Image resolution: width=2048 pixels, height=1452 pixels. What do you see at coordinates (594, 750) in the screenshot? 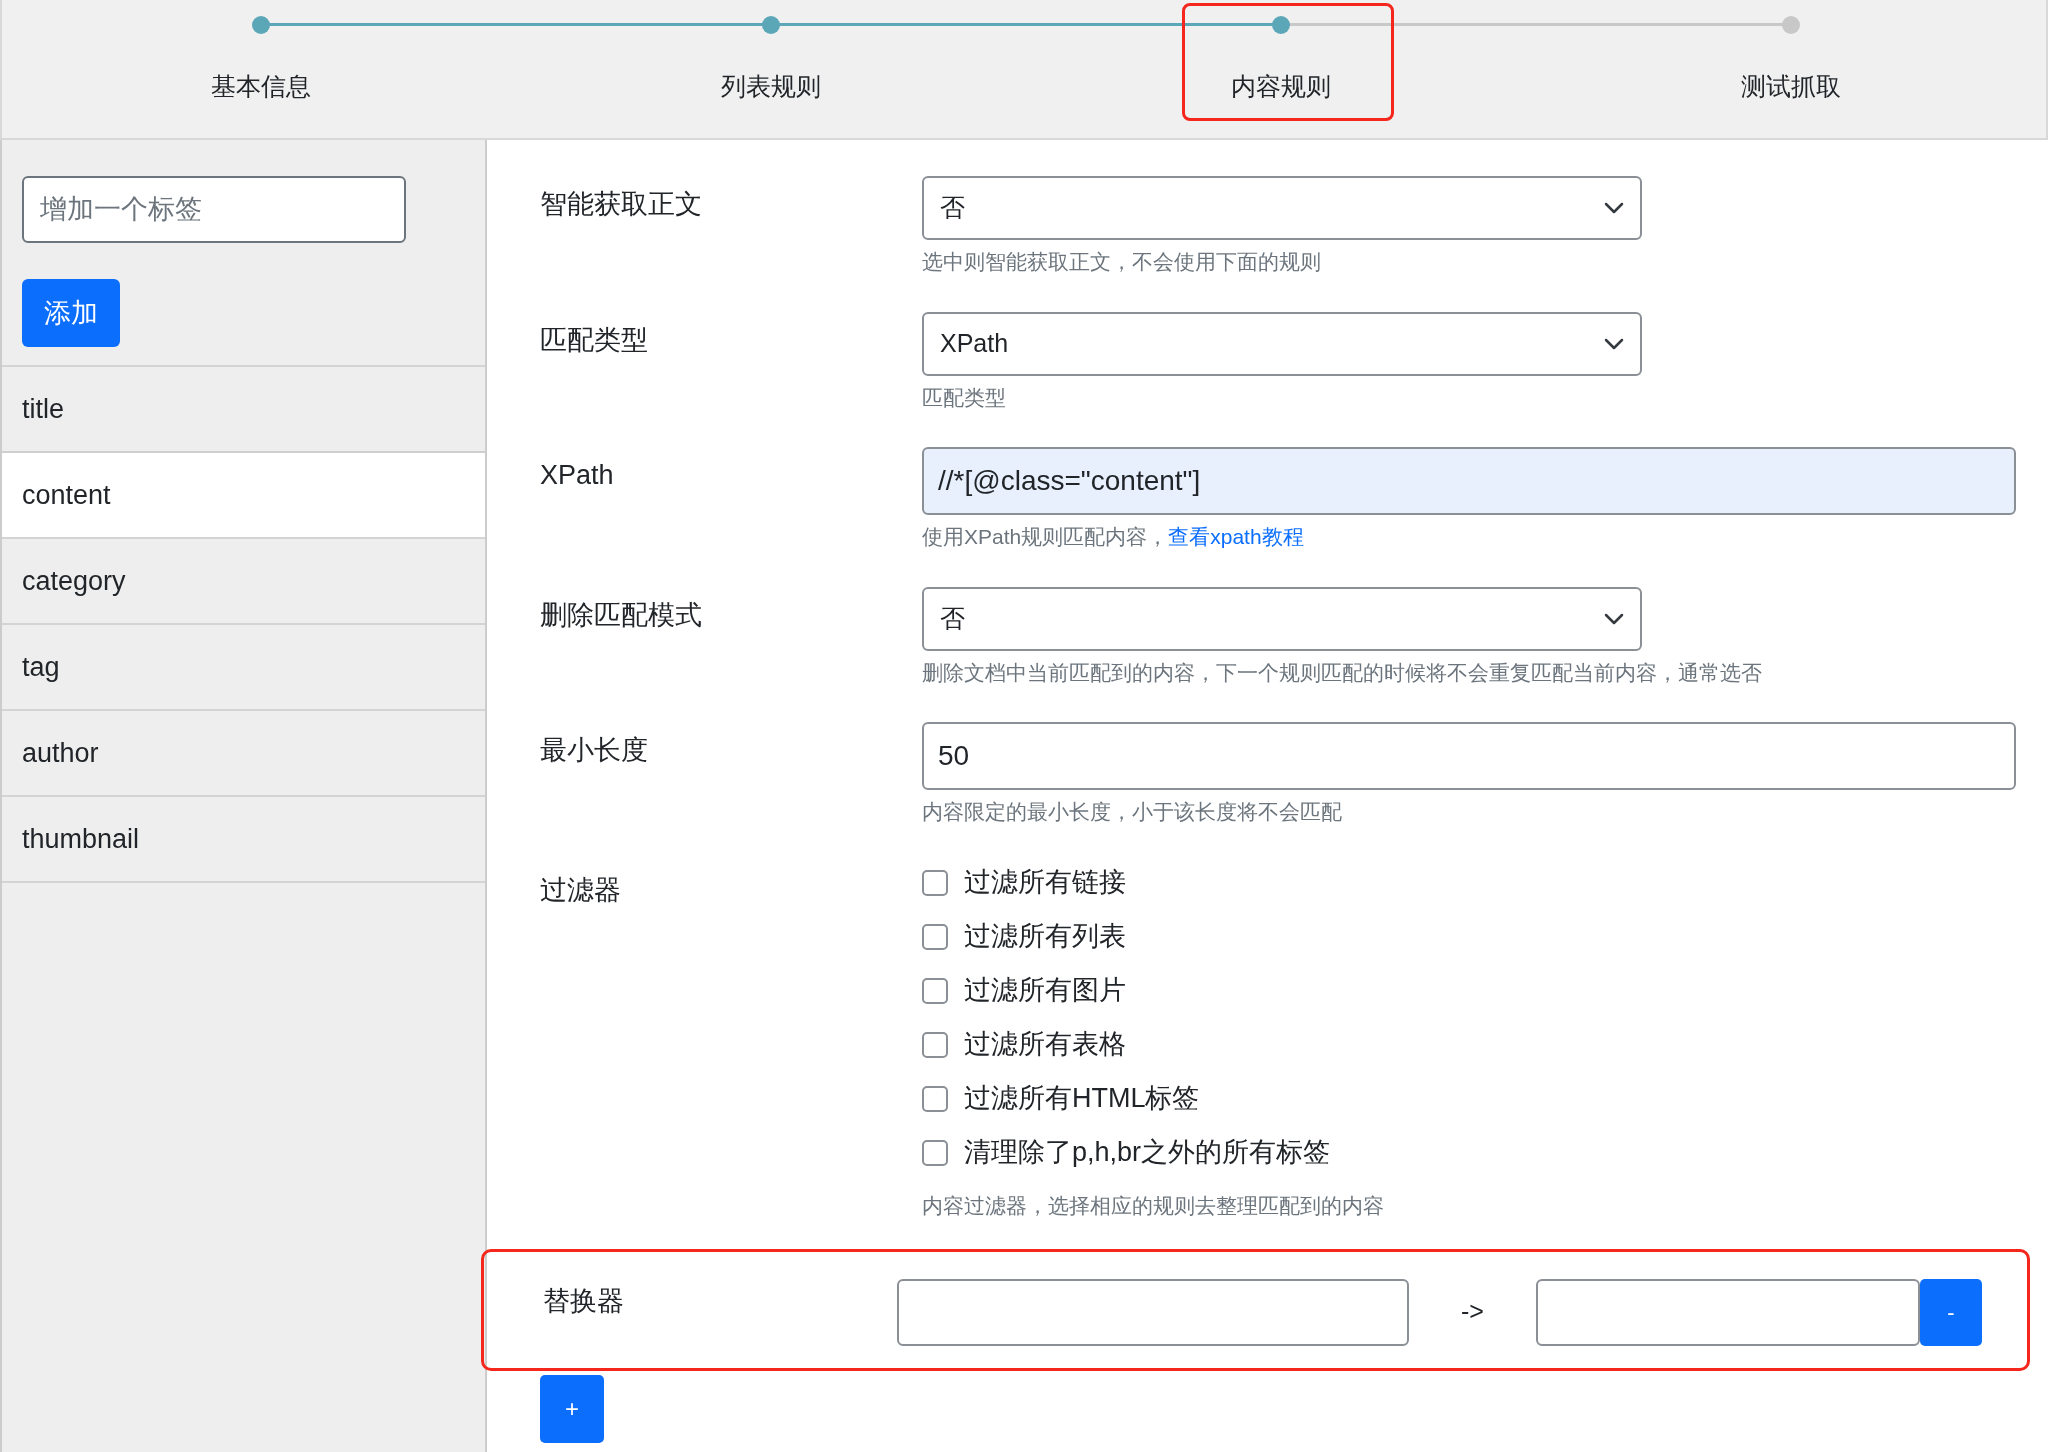
I see `field-label: 最小长度` at bounding box center [594, 750].